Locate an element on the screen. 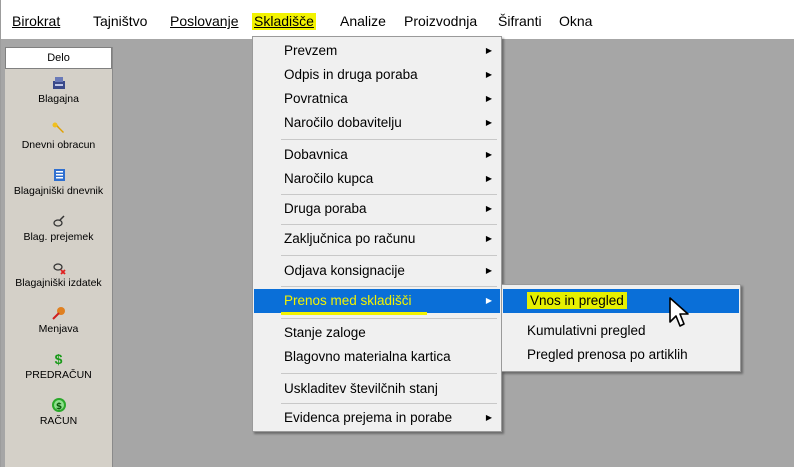 The width and height of the screenshot is (794, 467). sidebar-item-label: Blagajniški dnevnik is located at coordinates (58, 191).